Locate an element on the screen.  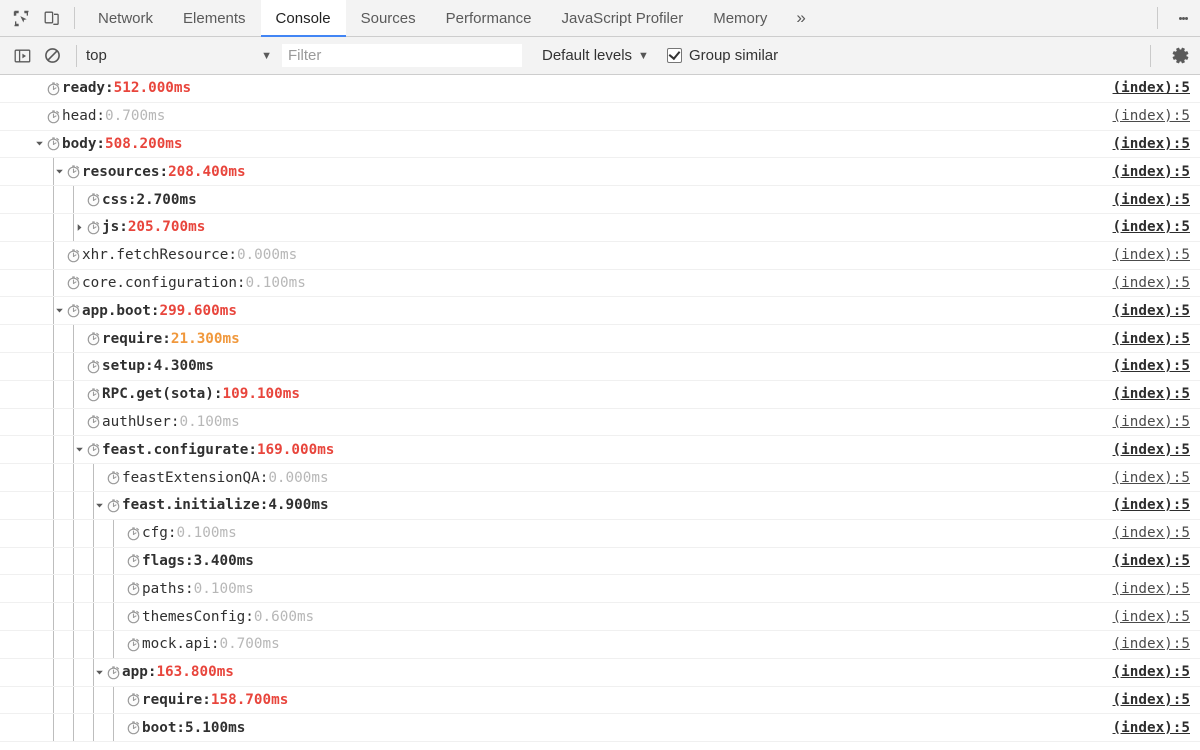
console-row: cfg: 0.100ms (index):5 is located at coordinates (600, 533).